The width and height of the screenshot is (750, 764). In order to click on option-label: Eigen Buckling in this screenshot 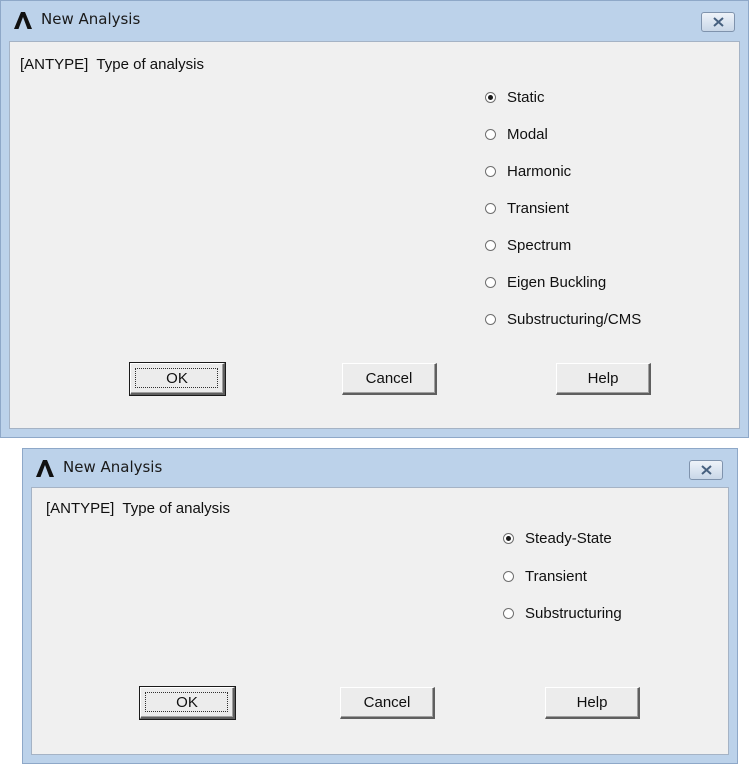, I will do `click(557, 282)`.